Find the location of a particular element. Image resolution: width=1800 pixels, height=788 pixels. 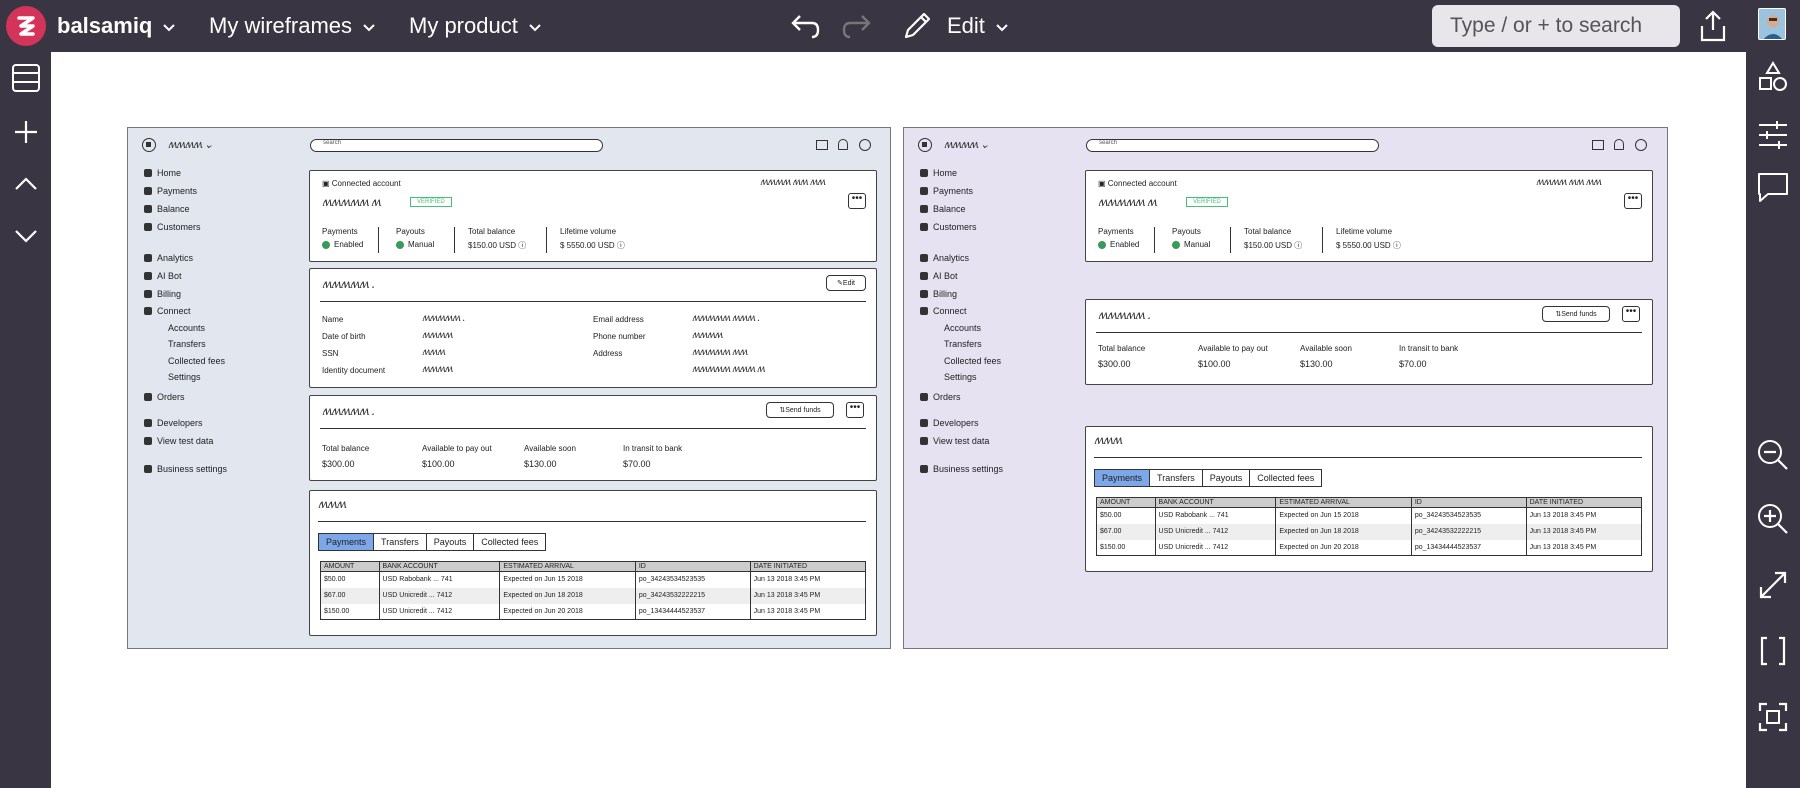

undo-icon is located at coordinates (804, 26).